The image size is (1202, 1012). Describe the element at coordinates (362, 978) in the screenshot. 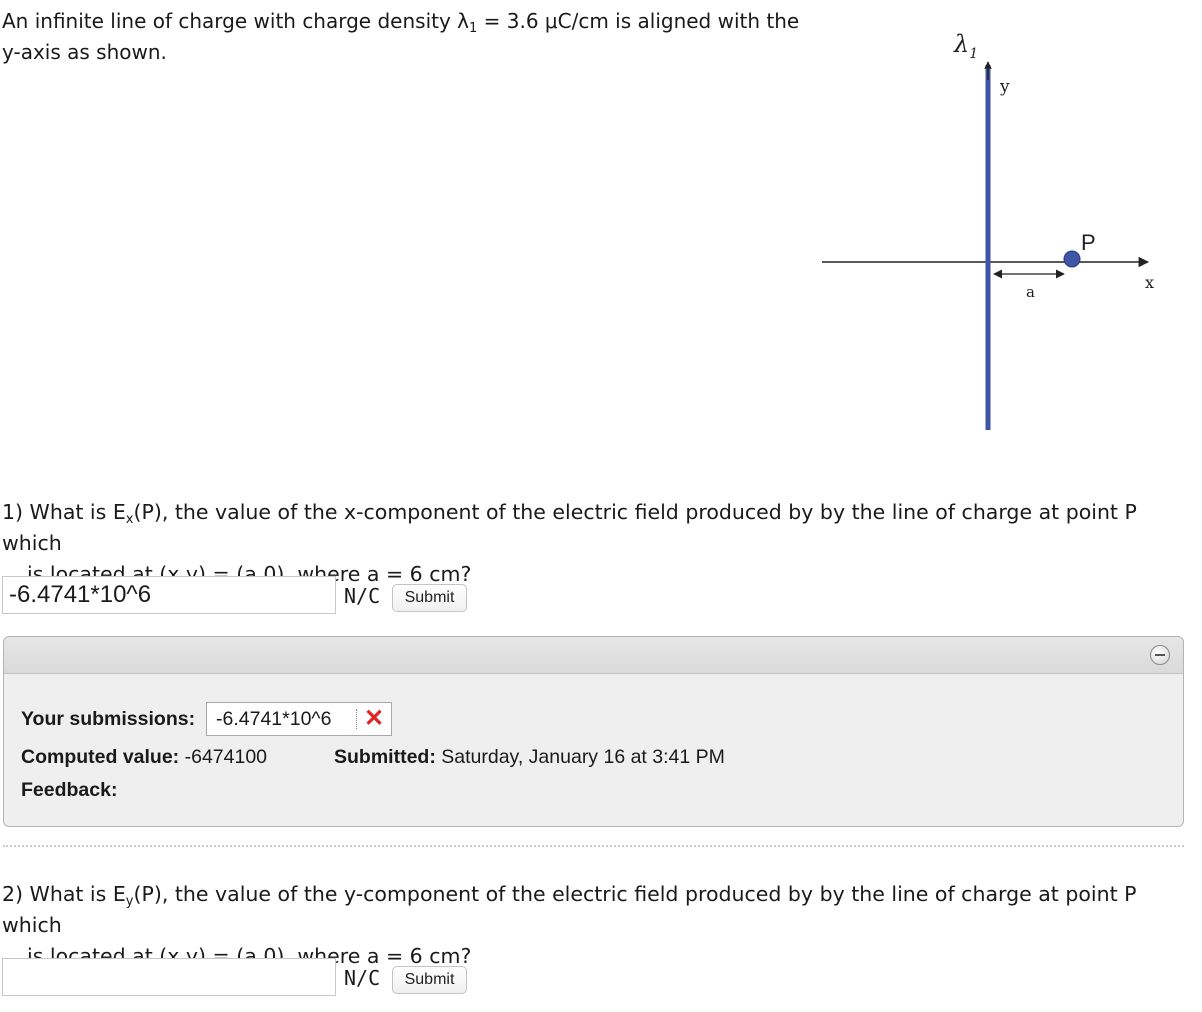

I see `answer-2-unit: N/C` at that location.